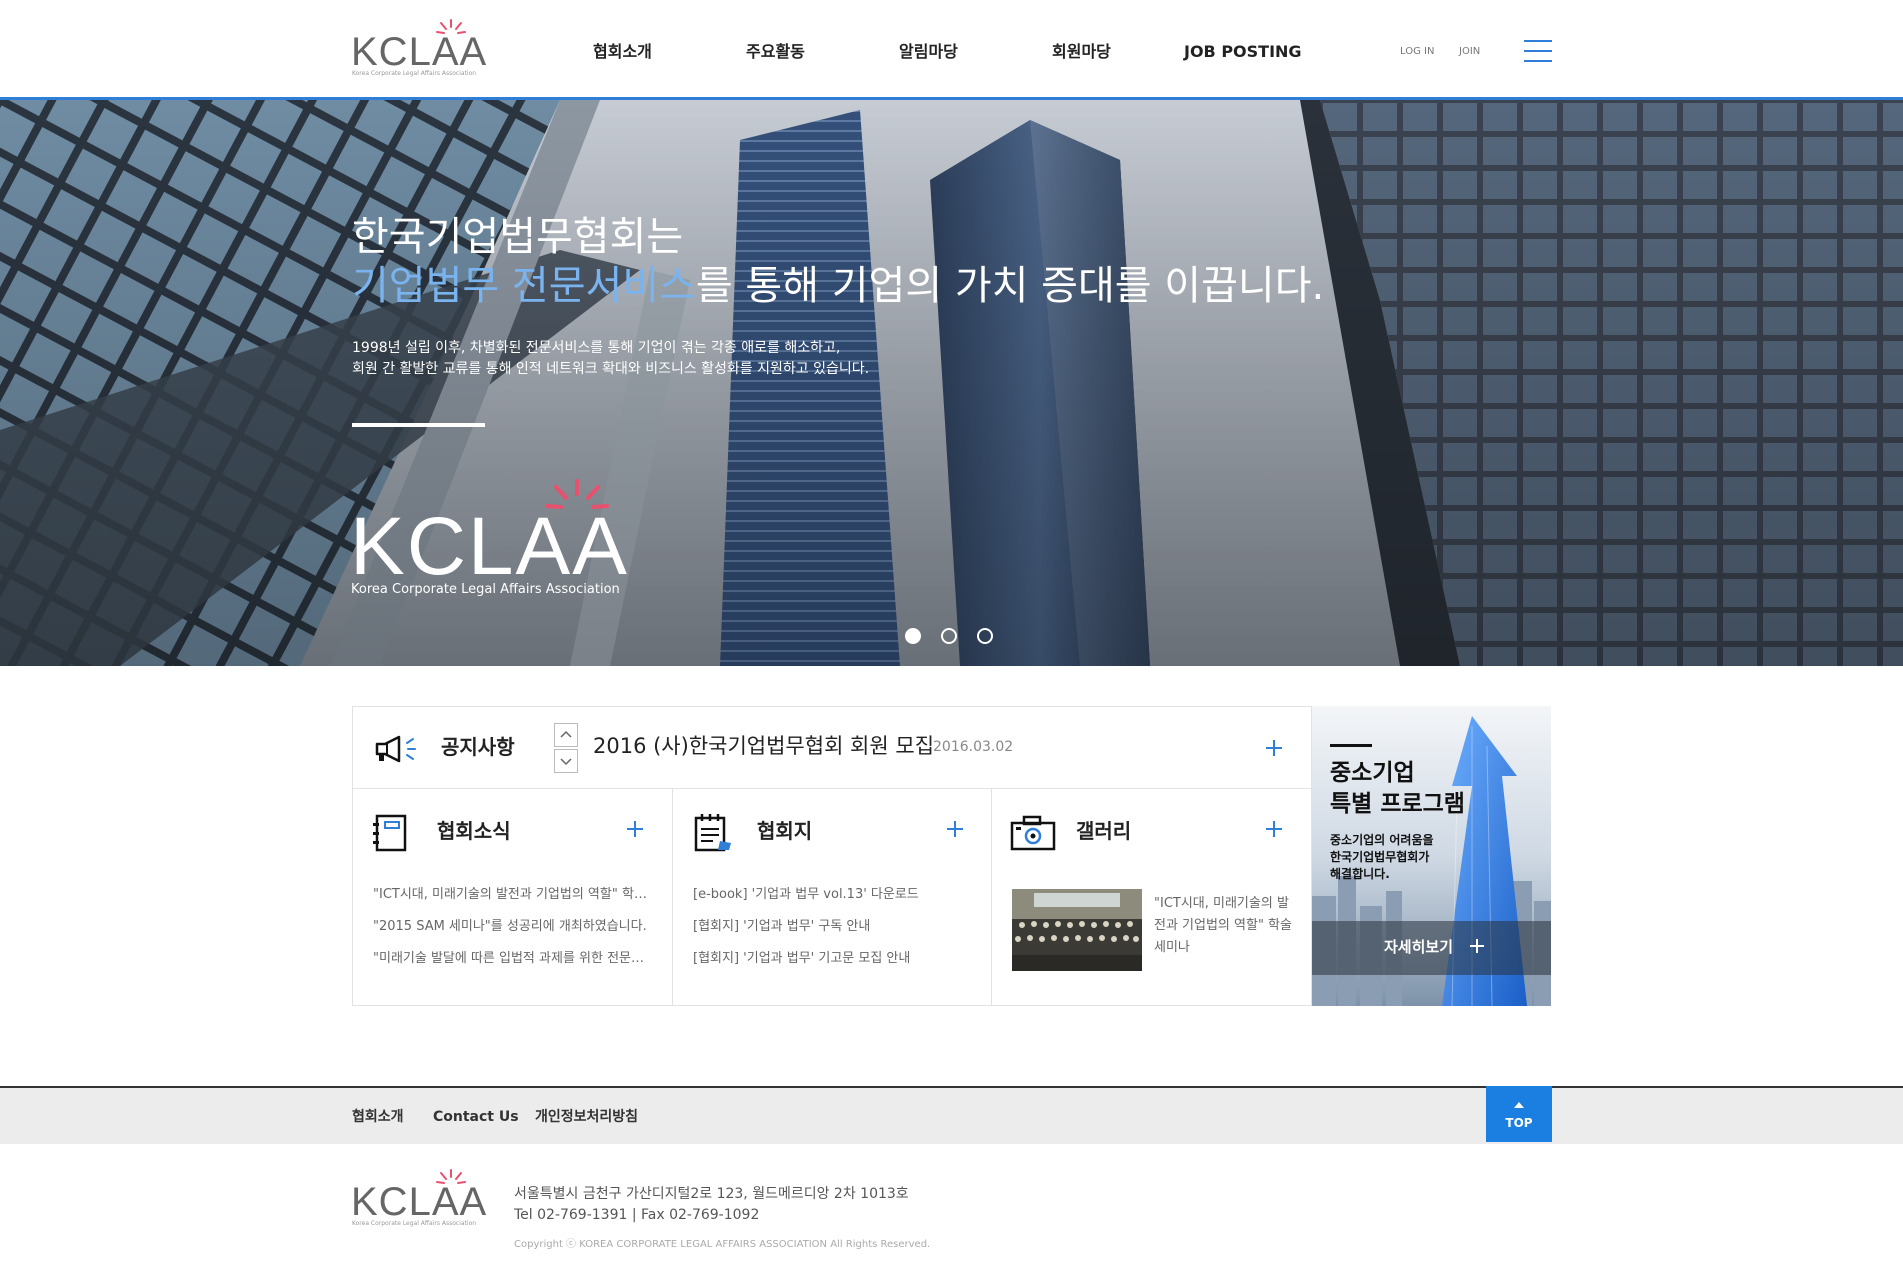  Describe the element at coordinates (833, 959) in the screenshot. I see `journal-item: [협회지] '기업과 법무' 기고문 모집 안내` at that location.